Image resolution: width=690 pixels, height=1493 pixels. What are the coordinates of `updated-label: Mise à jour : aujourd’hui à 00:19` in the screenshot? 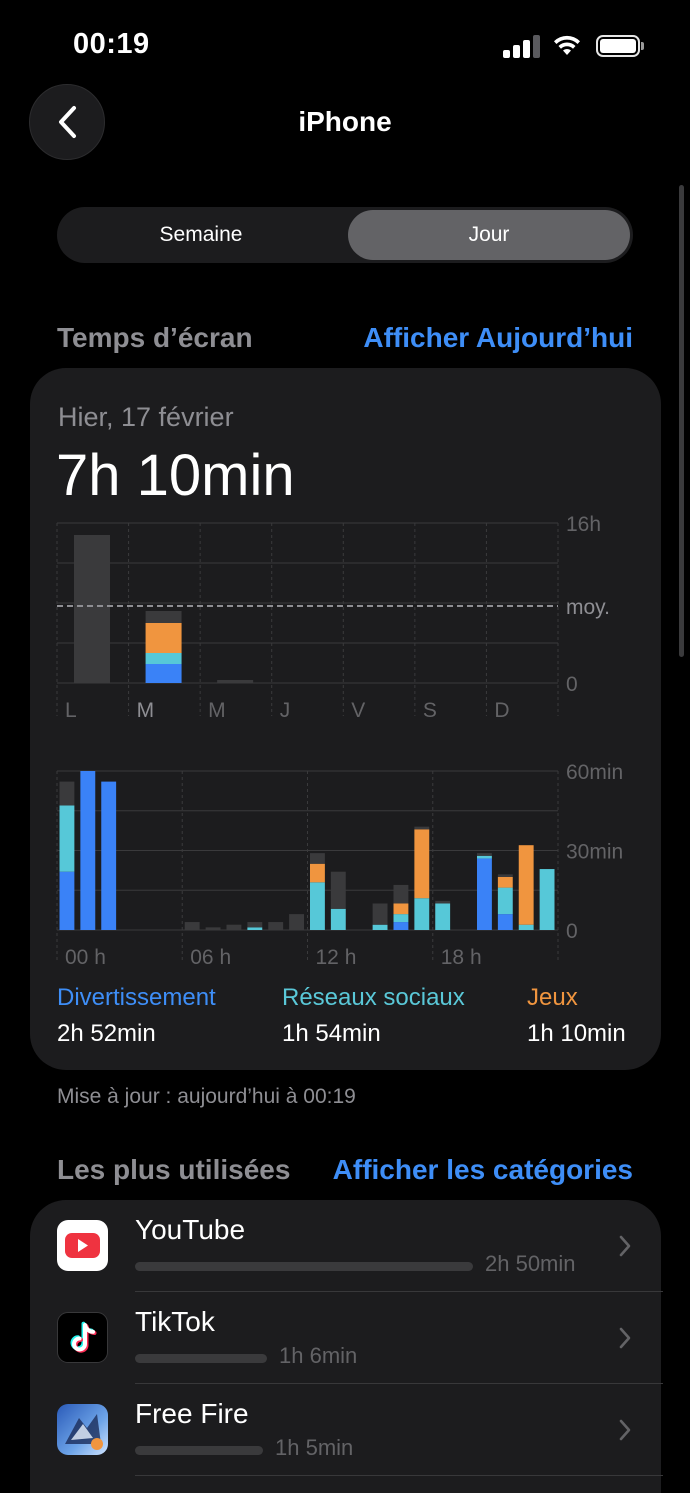 It's located at (206, 1096).